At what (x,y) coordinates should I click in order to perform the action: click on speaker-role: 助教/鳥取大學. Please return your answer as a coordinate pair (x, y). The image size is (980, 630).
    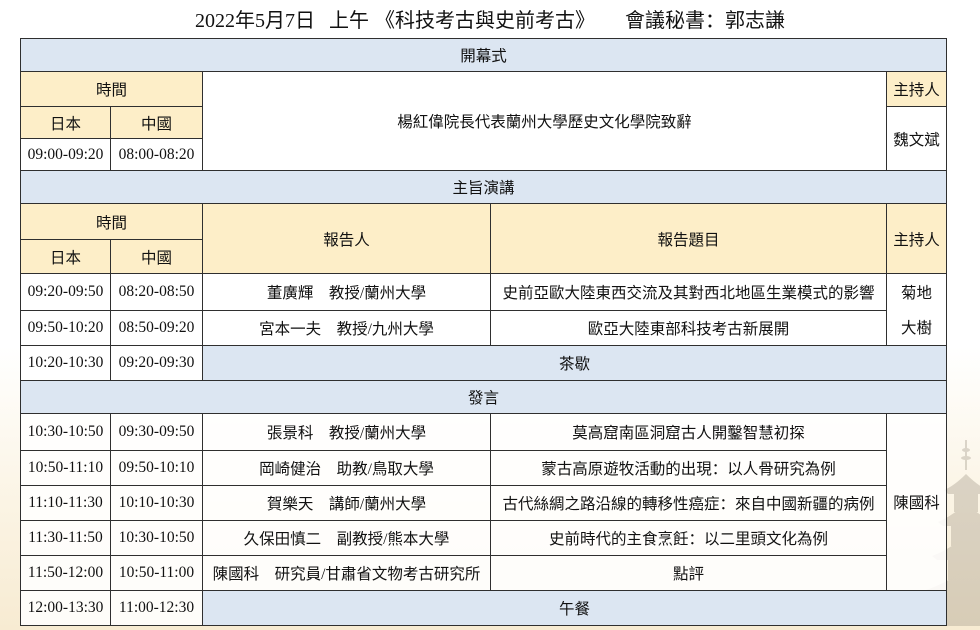
    Looking at the image, I should click on (385, 469).